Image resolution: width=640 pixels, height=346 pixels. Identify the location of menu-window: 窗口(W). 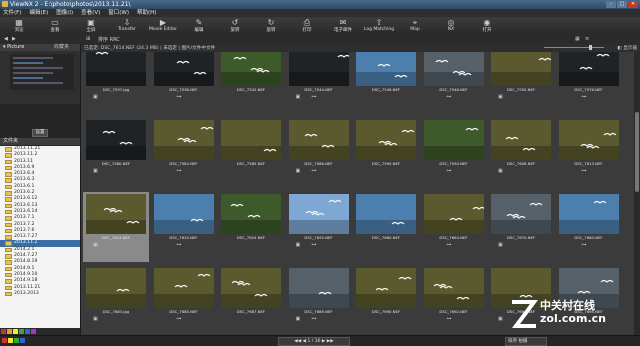
(118, 13).